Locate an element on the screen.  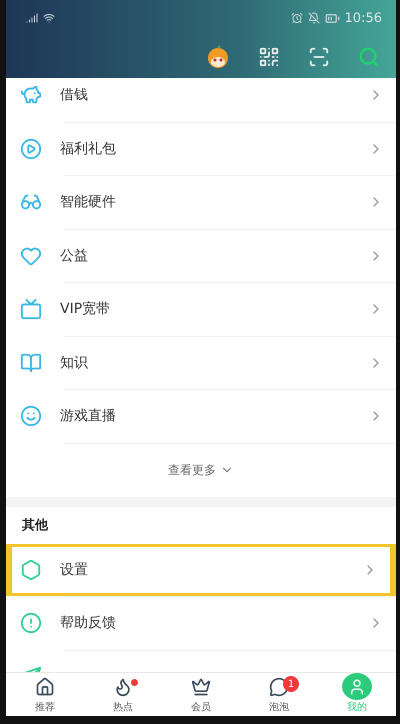
signal-icon is located at coordinates (32, 18).